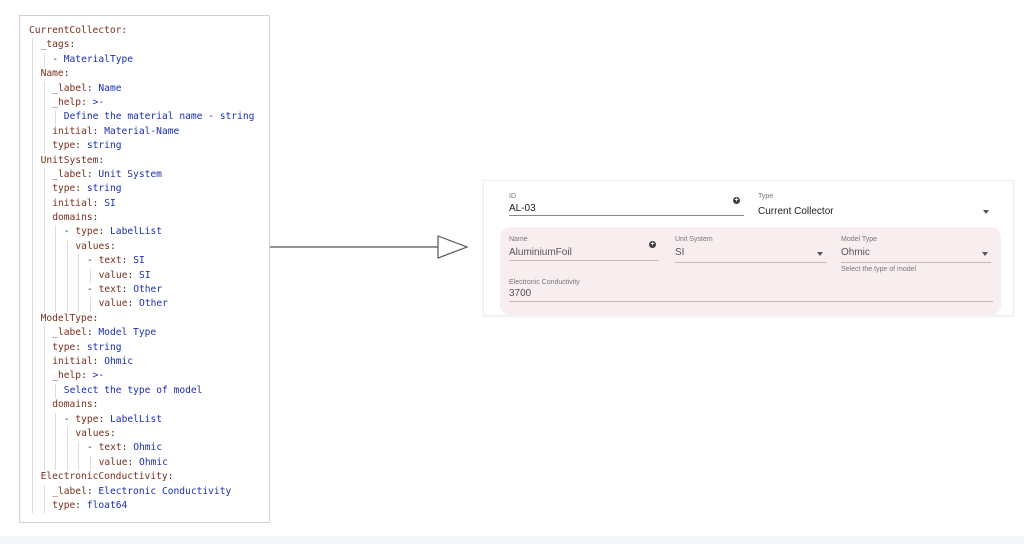 This screenshot has width=1024, height=544. I want to click on yaml-line-content: _help: >-, so click(78, 103).